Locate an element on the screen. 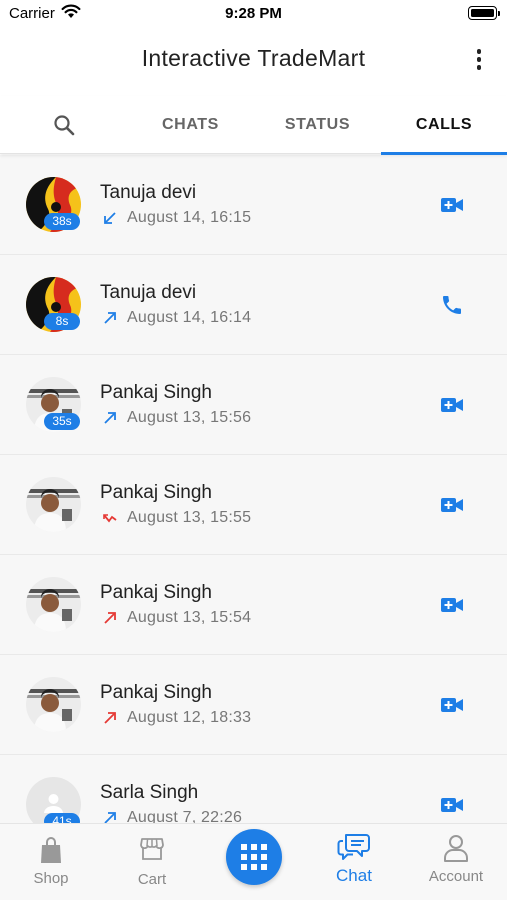  call-duration-badge: 41s is located at coordinates (62, 818).